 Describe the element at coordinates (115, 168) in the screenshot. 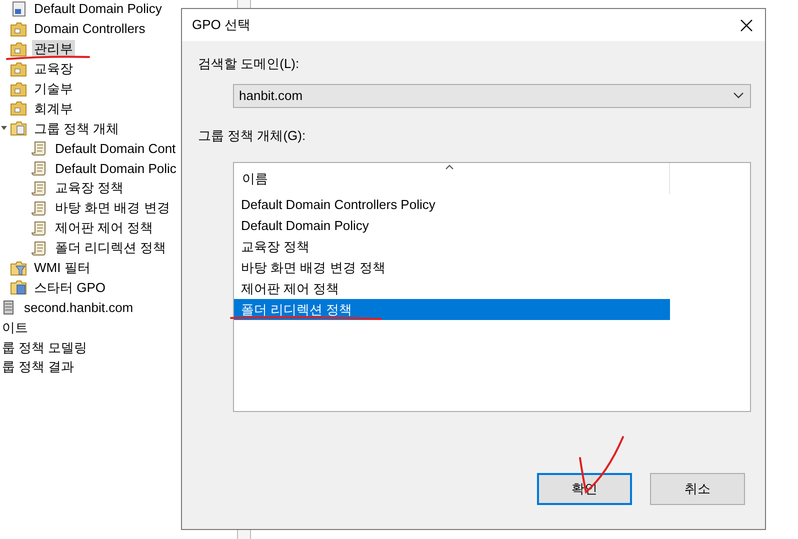

I see `tree-item: Default Domain Polic` at that location.